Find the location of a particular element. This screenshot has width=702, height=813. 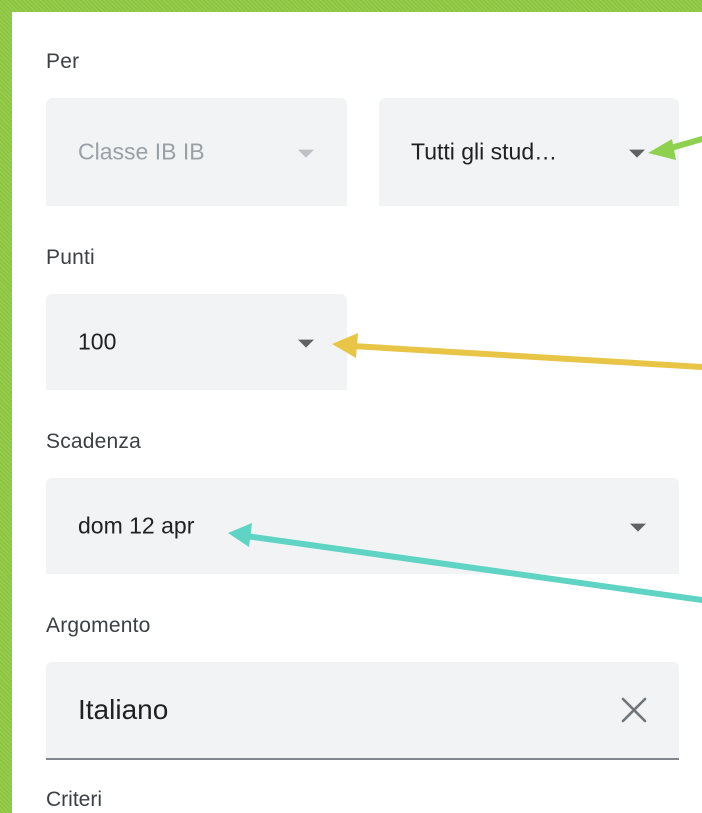

class-select: Classe IB IB is located at coordinates (196, 152).